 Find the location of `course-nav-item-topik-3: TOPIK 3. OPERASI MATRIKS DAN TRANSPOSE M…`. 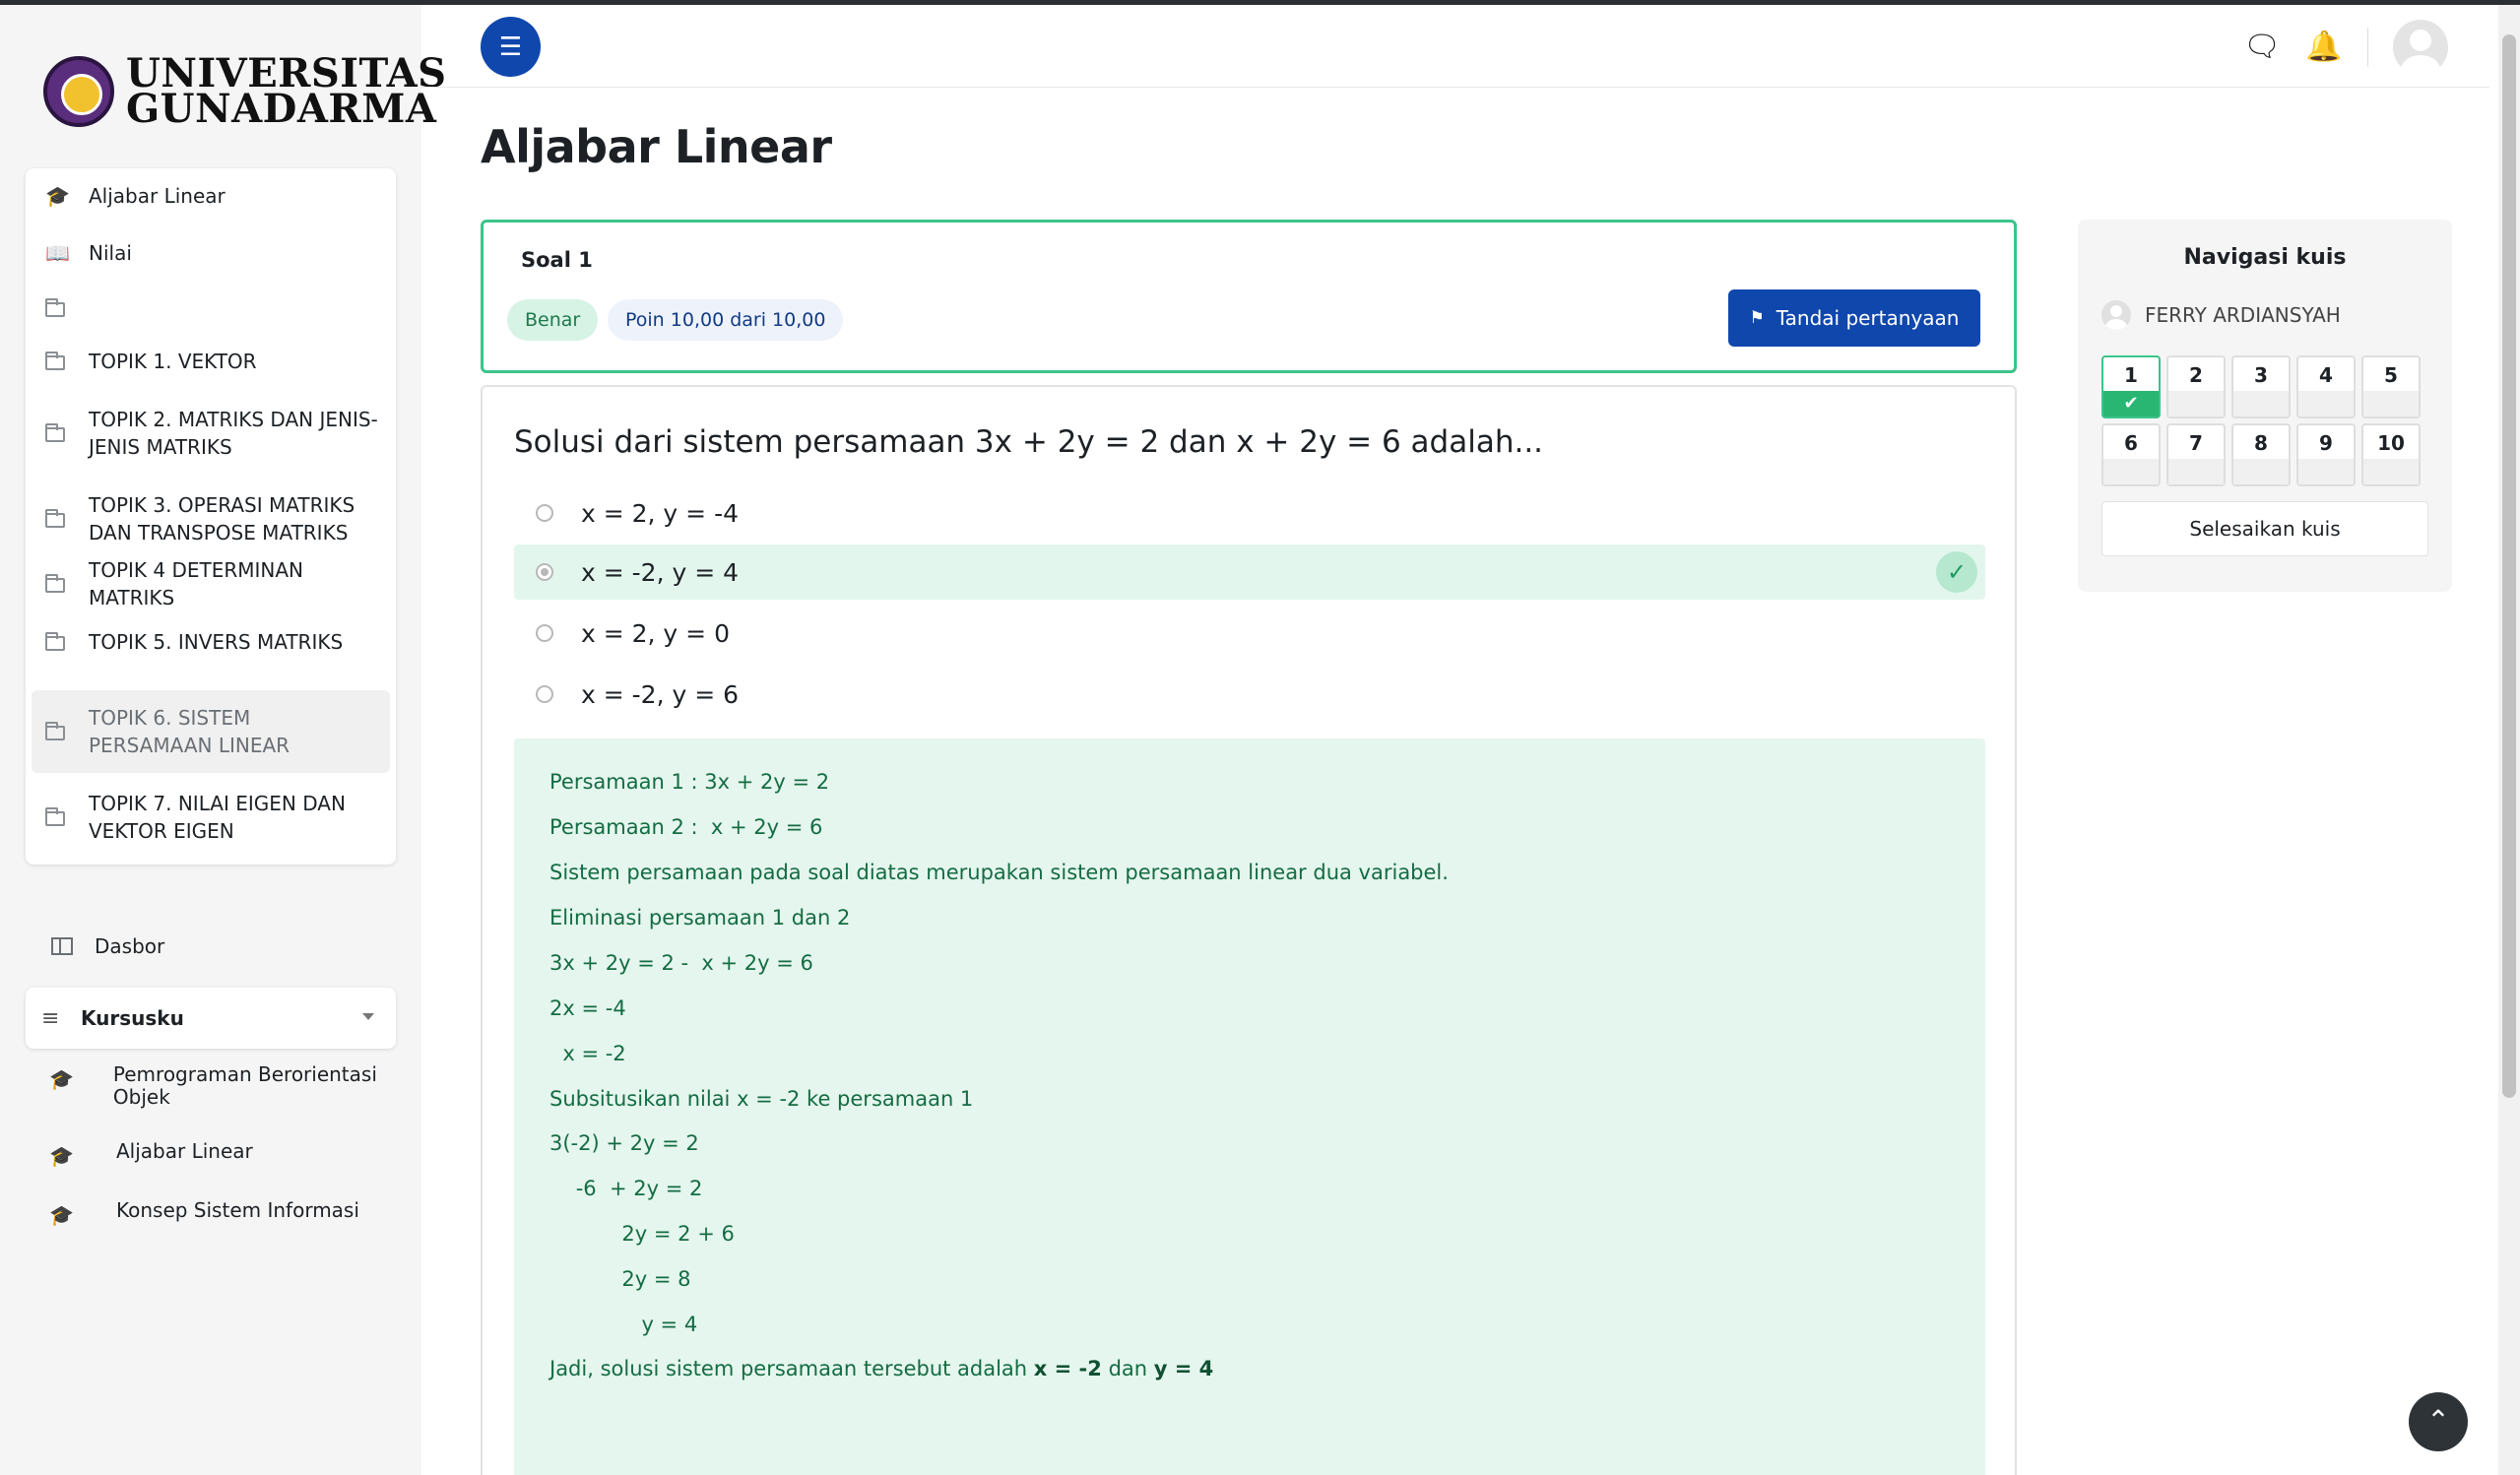

course-nav-item-topik-3: TOPIK 3. OPERASI MATRIKS DAN TRANSPOSE M… is located at coordinates (211, 518).